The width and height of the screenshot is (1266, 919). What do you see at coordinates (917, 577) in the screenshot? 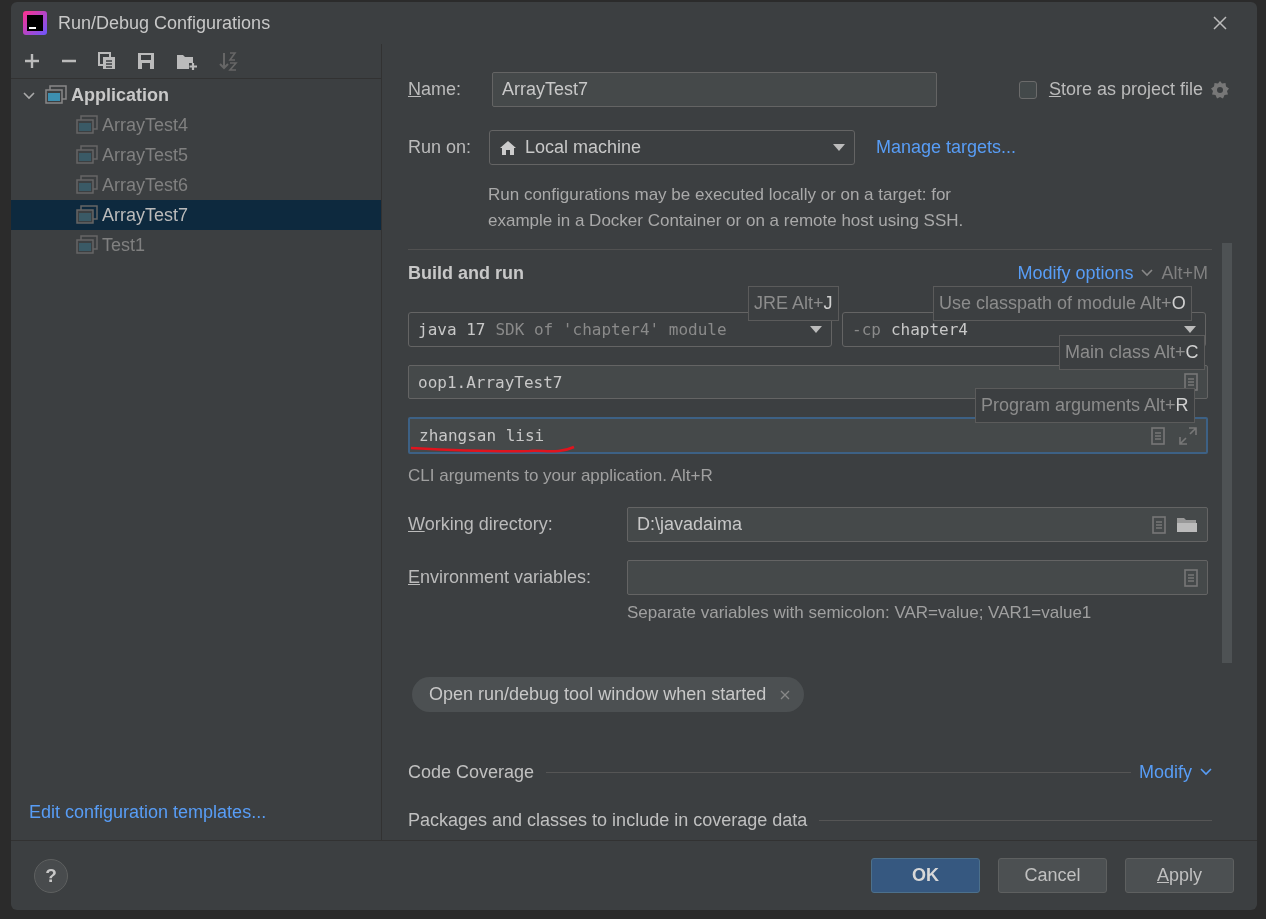
I see `environment-variables-field` at bounding box center [917, 577].